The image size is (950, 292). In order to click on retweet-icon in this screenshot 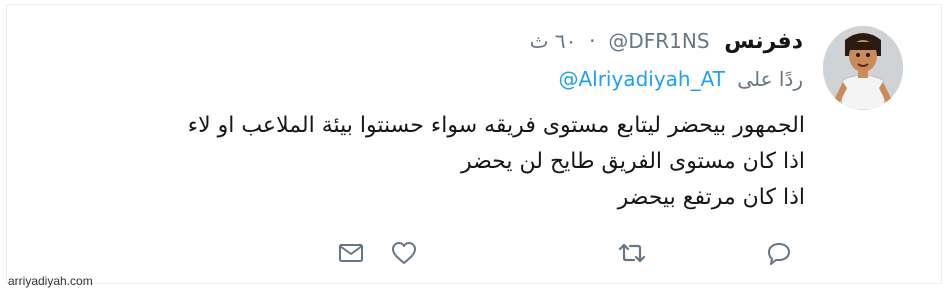, I will do `click(632, 253)`.